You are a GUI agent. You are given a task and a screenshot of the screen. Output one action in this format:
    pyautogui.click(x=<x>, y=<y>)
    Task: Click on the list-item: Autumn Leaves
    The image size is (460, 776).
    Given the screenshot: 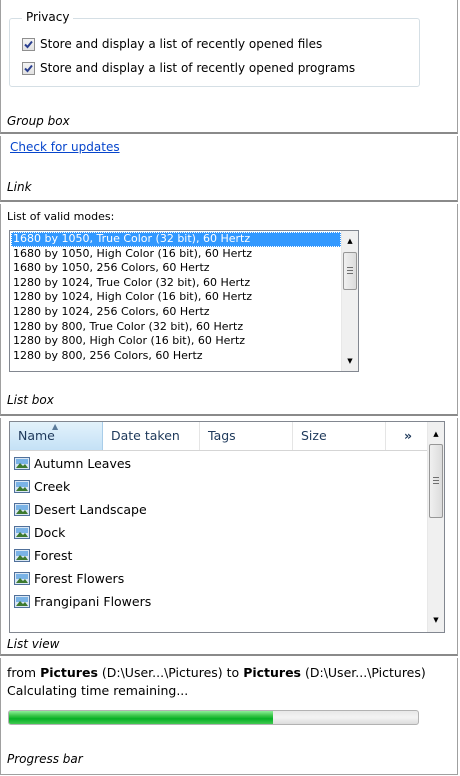 What is the action you would take?
    pyautogui.click(x=82, y=463)
    